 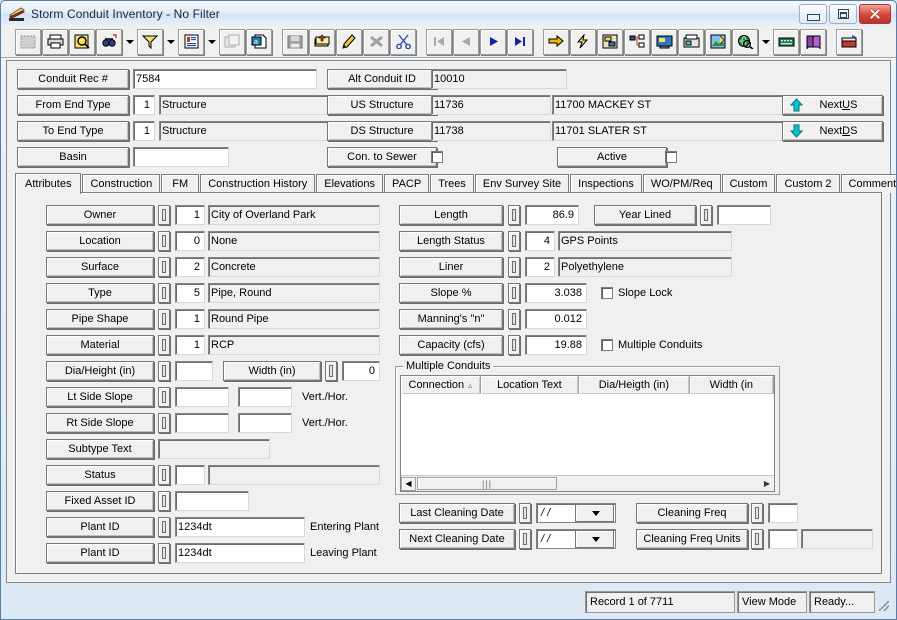 I want to click on liner-picker-button, so click(x=514, y=267).